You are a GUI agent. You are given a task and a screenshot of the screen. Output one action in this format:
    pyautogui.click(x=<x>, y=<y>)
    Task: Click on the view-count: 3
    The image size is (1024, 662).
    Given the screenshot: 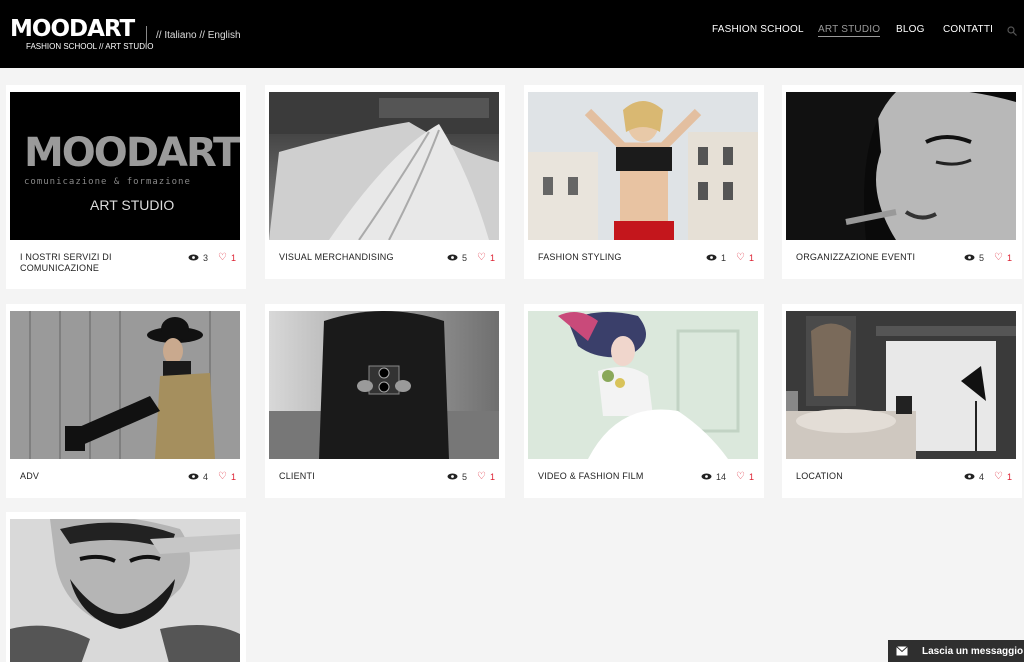 What is the action you would take?
    pyautogui.click(x=206, y=257)
    